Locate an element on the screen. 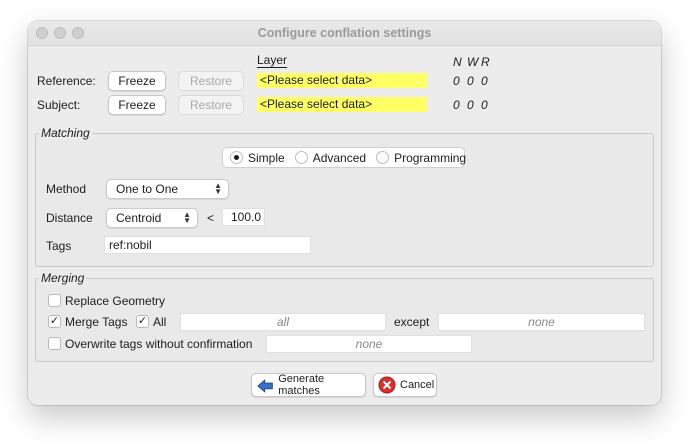 The height and width of the screenshot is (442, 690). reference-relation-count: 0 is located at coordinates (484, 81).